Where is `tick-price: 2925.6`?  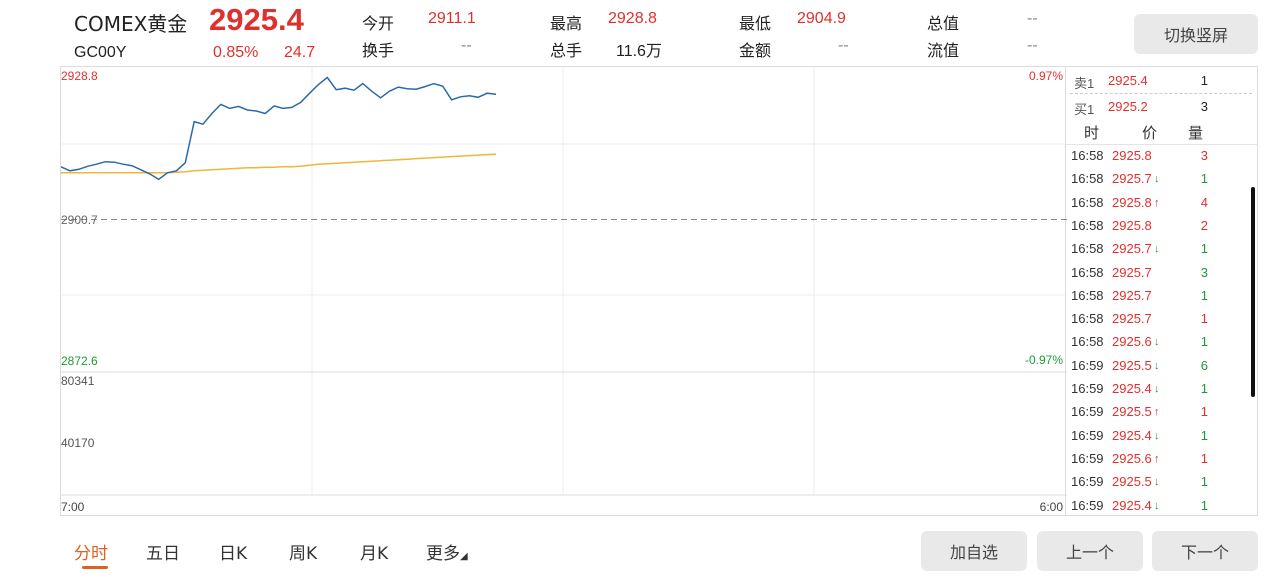
tick-price: 2925.6 is located at coordinates (1132, 342).